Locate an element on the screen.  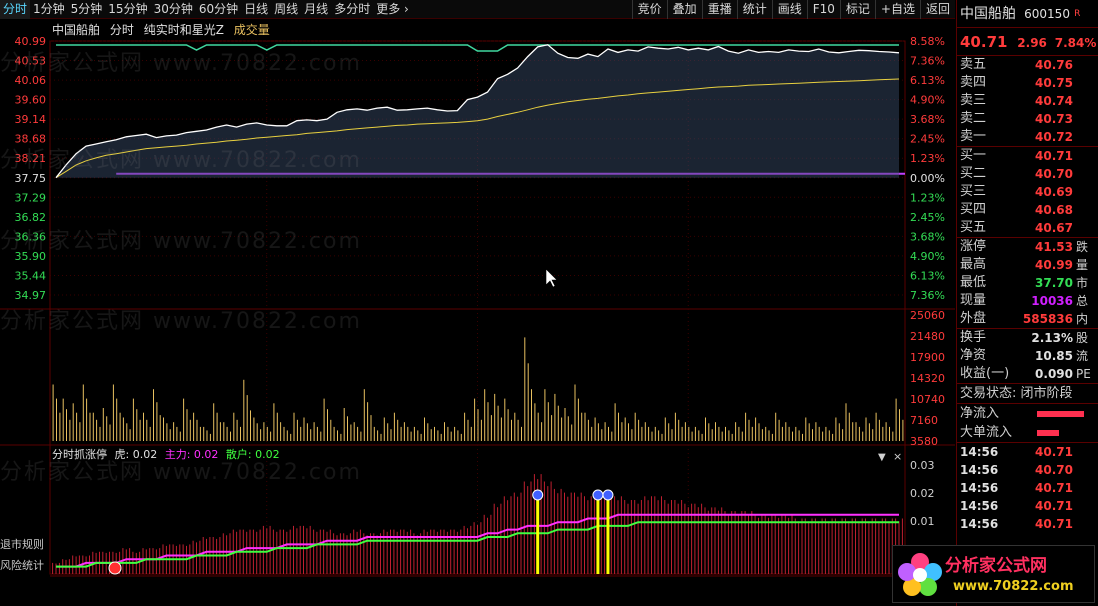
f10-button: F10 is located at coordinates (823, 9).